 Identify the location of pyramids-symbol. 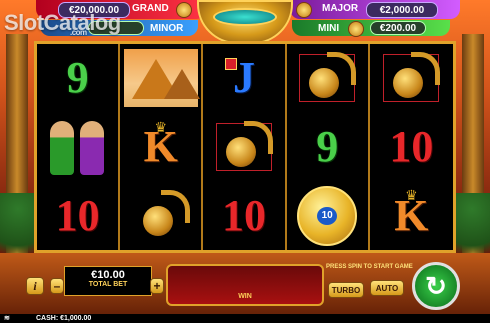
(161, 78).